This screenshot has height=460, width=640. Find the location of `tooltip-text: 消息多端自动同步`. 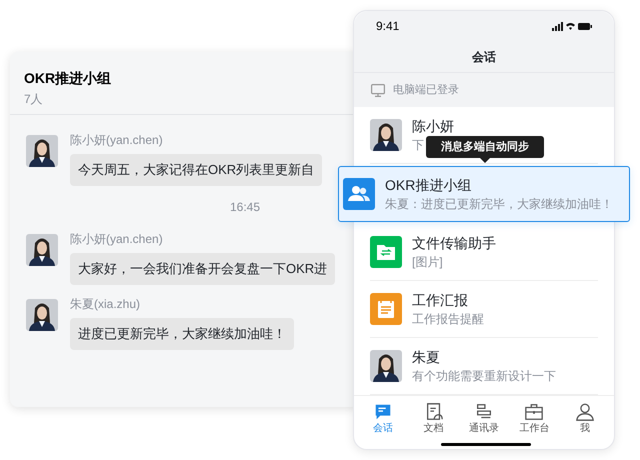

tooltip-text: 消息多端自动同步 is located at coordinates (485, 147).